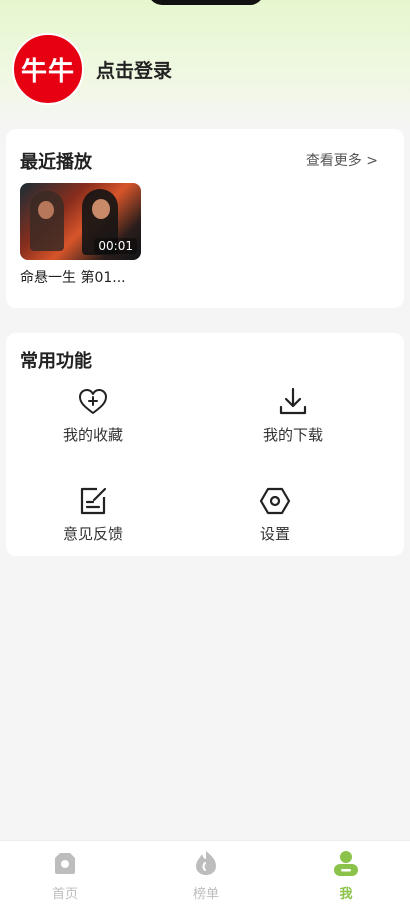 Image resolution: width=410 pixels, height=905 pixels. I want to click on settings-button: 设置, so click(275, 514).